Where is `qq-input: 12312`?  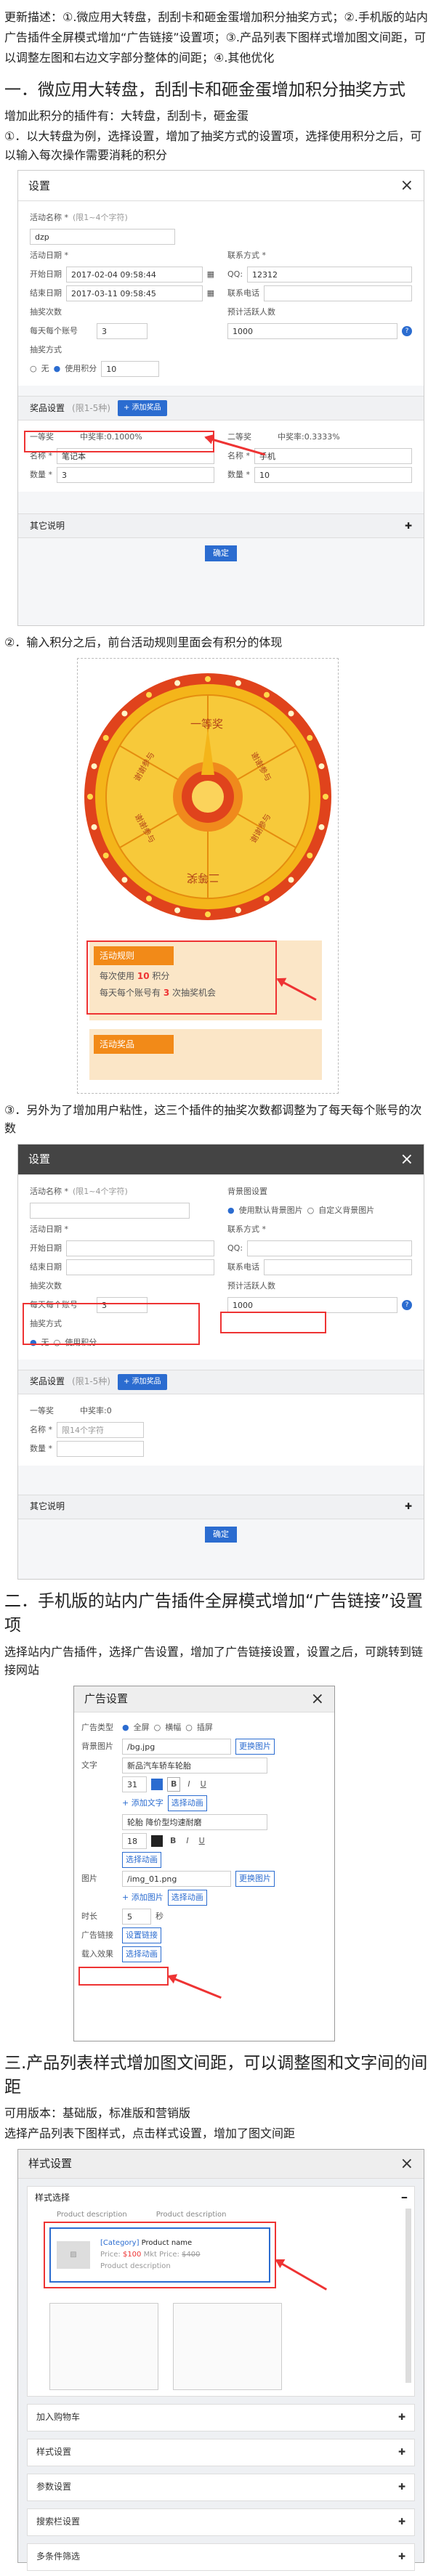 qq-input: 12312 is located at coordinates (329, 275).